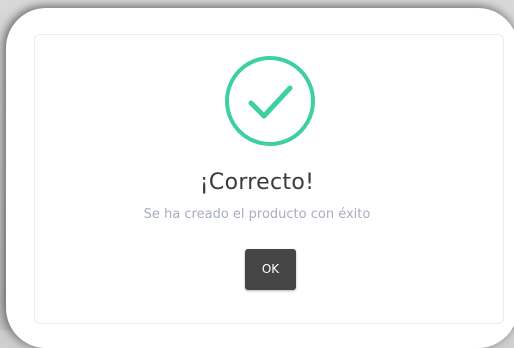 The width and height of the screenshot is (514, 348). What do you see at coordinates (257, 214) in the screenshot?
I see `dialog-message: Se ha creado el producto con éxito` at bounding box center [257, 214].